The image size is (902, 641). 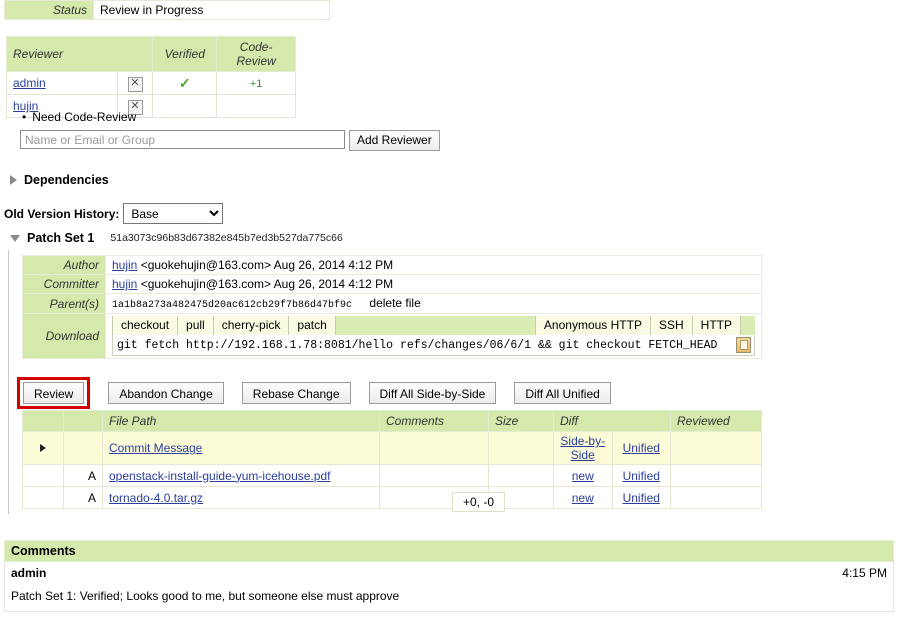 What do you see at coordinates (241, 421) in the screenshot?
I see `file-path-column-header: File Path` at bounding box center [241, 421].